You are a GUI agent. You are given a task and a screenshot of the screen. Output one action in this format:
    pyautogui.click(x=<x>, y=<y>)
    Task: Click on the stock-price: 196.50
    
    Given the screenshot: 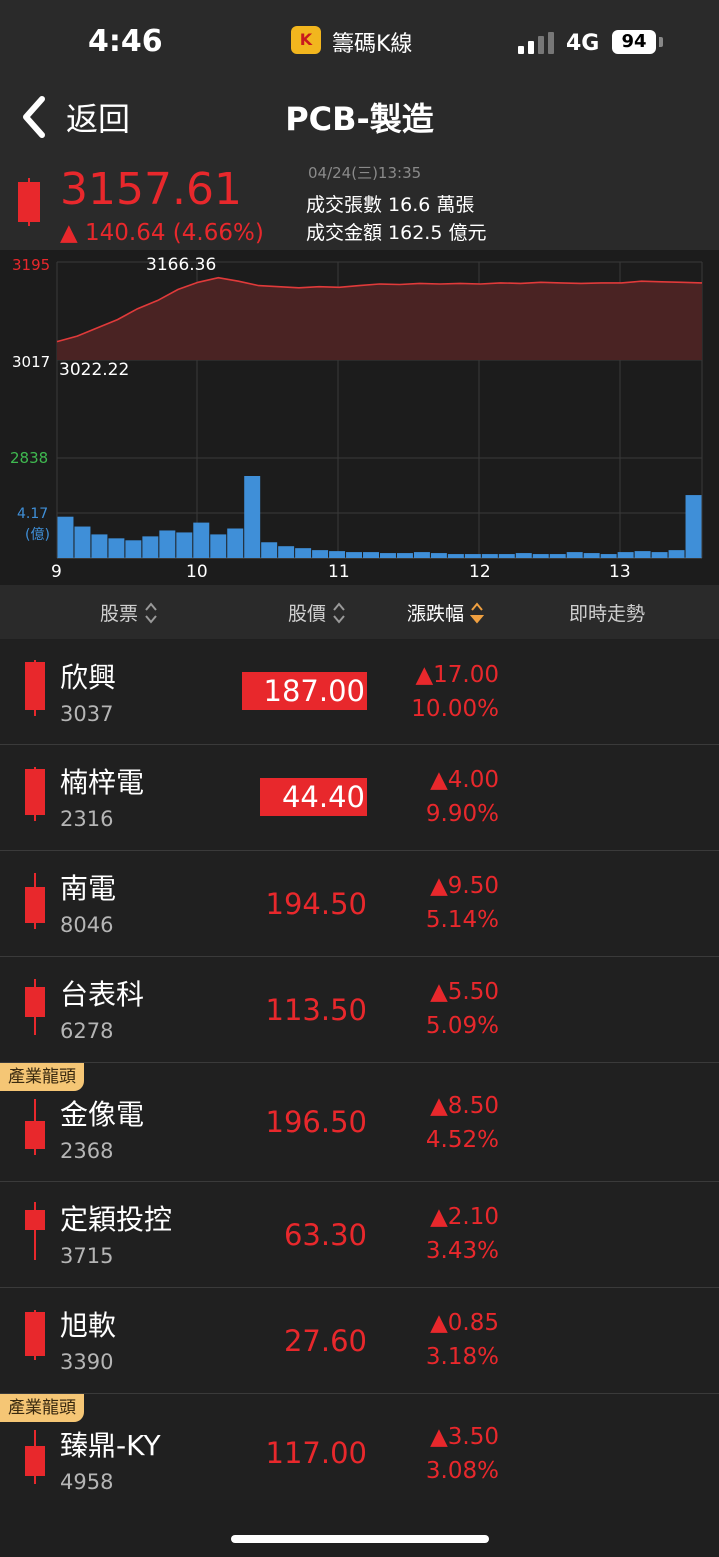 What is the action you would take?
    pyautogui.click(x=316, y=1122)
    